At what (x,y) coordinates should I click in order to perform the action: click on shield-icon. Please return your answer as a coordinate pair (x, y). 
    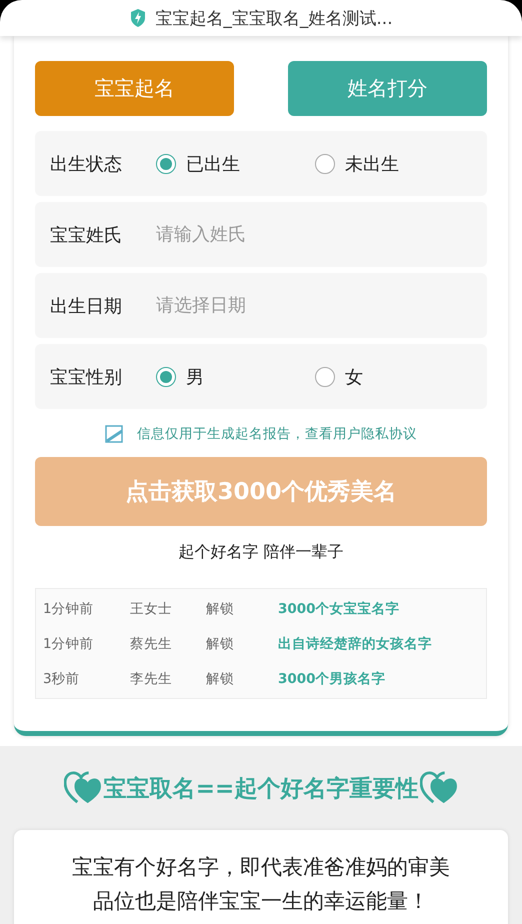
    Looking at the image, I should click on (138, 18).